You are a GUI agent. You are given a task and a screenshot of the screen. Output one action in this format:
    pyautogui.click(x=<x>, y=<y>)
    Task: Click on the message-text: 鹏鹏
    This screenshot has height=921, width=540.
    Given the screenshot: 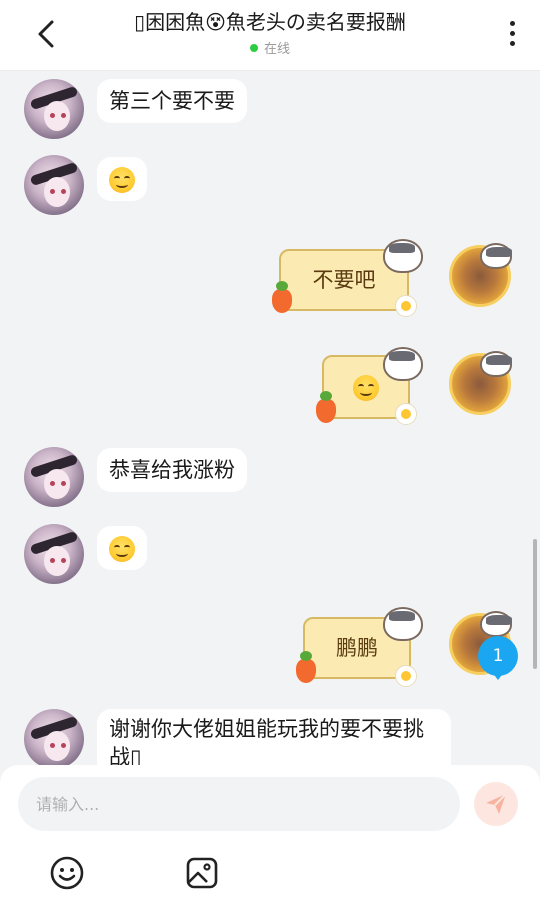 What is the action you would take?
    pyautogui.click(x=357, y=648)
    